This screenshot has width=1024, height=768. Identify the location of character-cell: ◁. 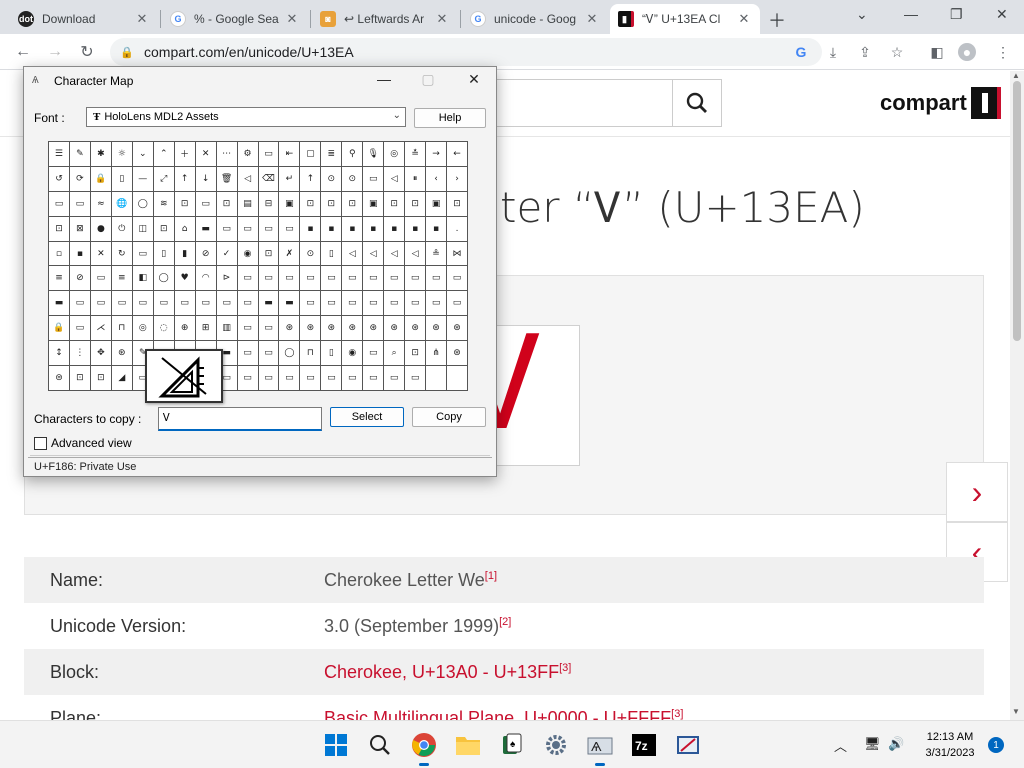
(416, 254).